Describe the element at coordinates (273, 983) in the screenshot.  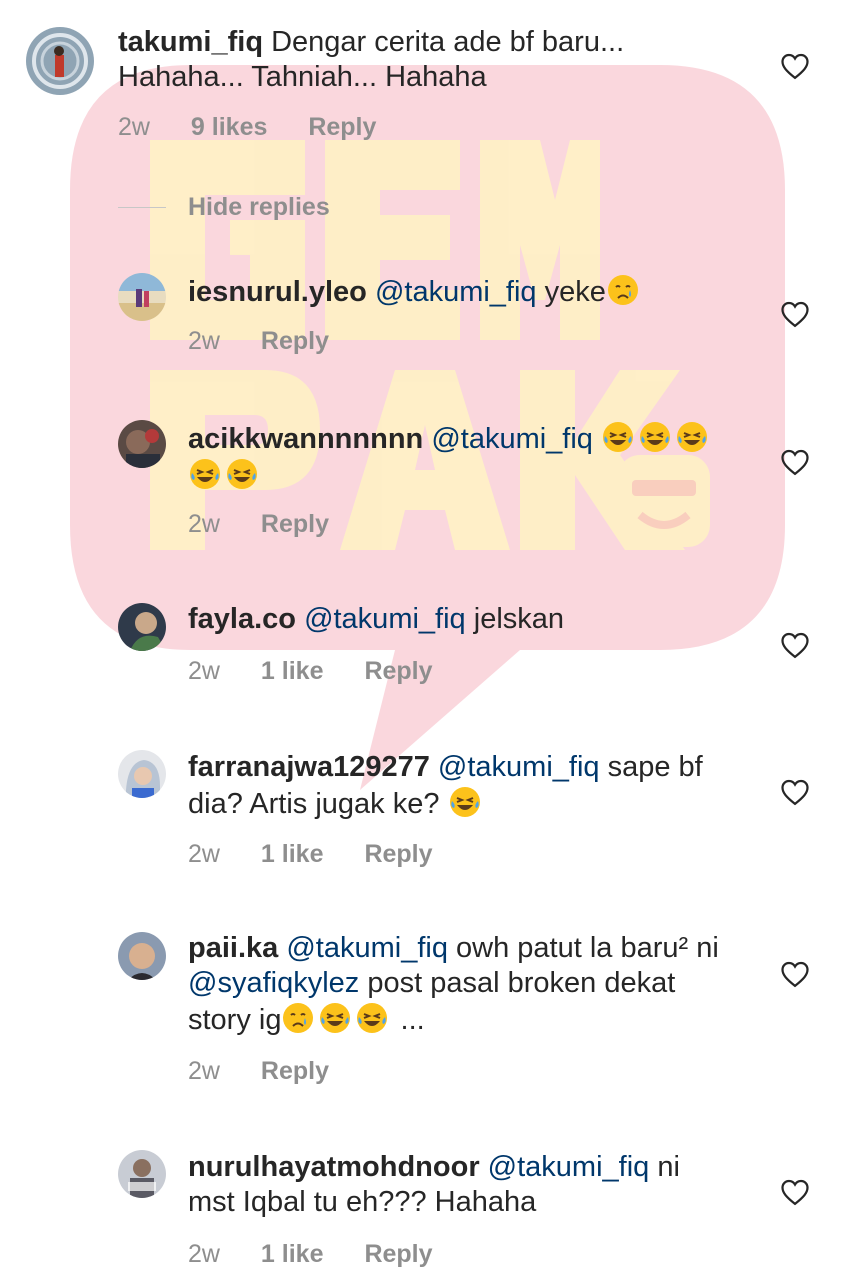
I see `mention-link: @syafiqkylez` at that location.